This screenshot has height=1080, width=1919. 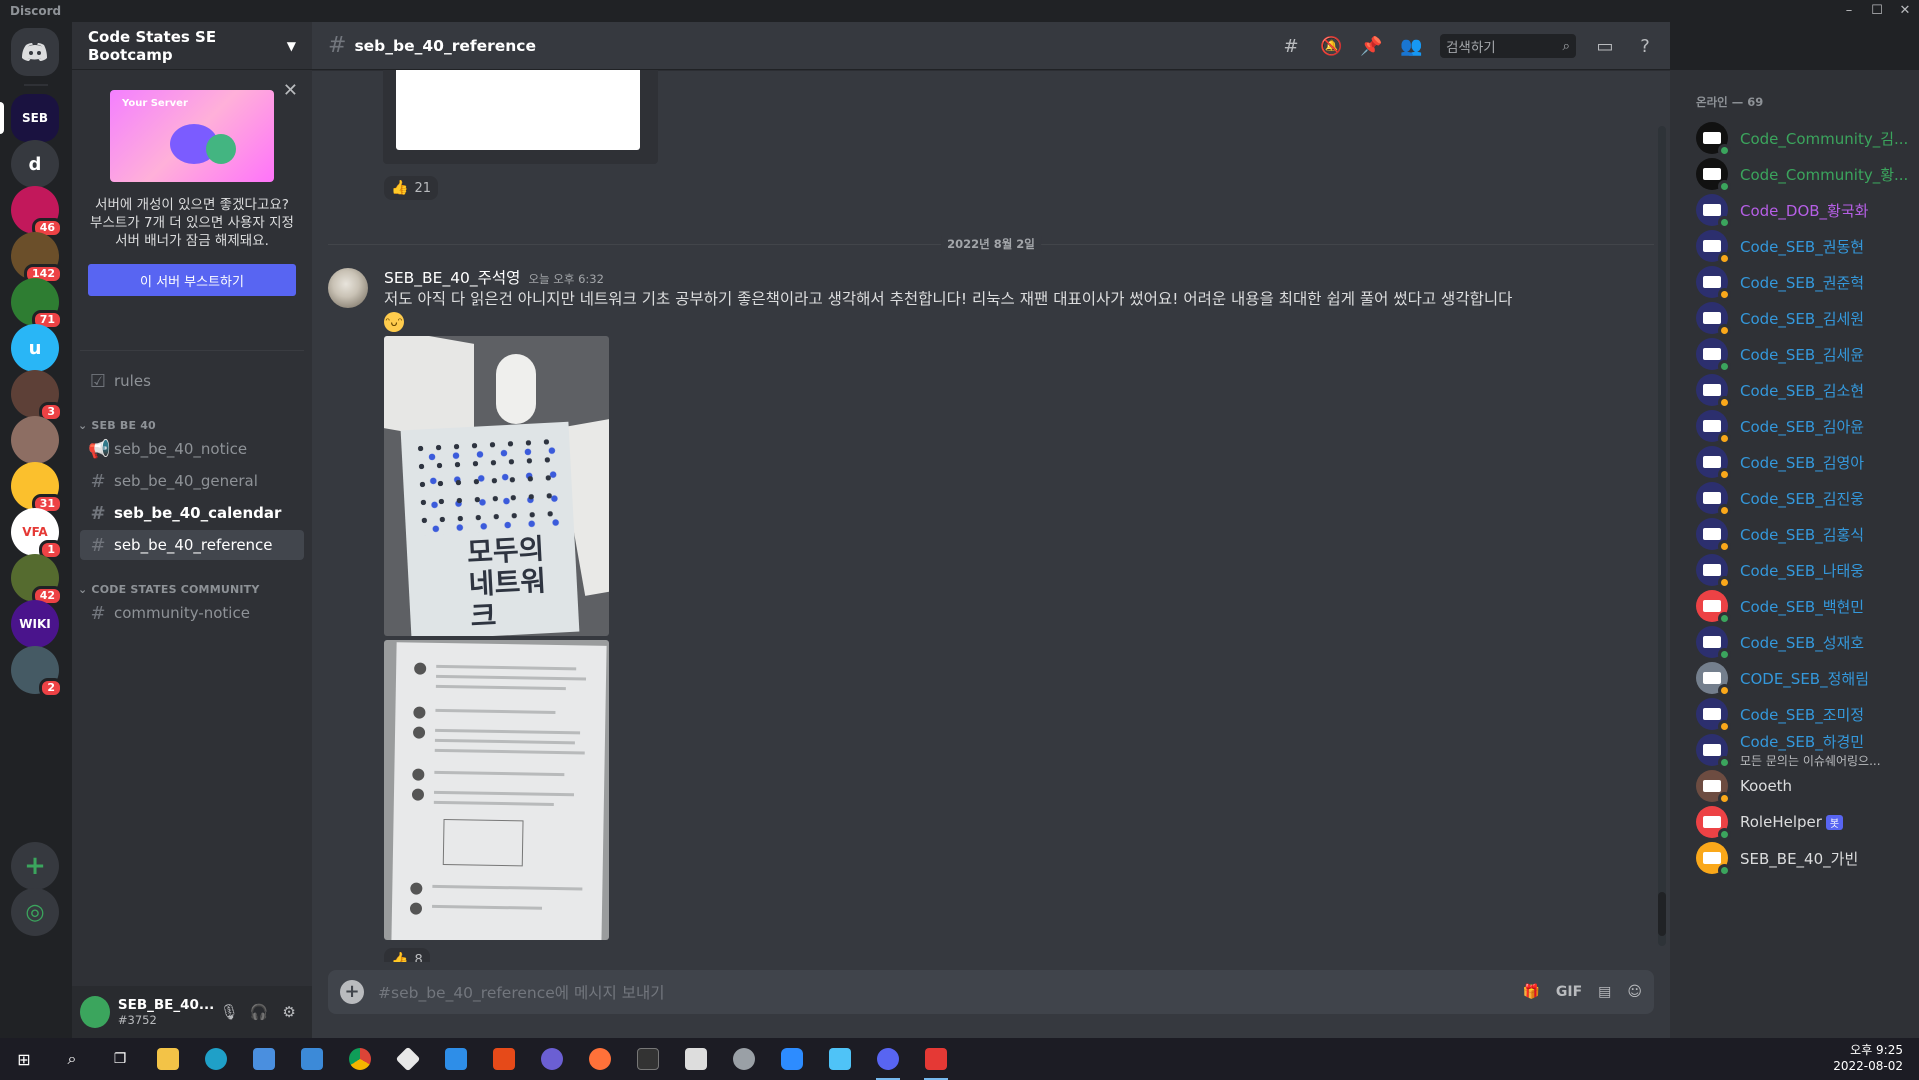 What do you see at coordinates (37, 304) in the screenshot?
I see `server-icon: 71` at bounding box center [37, 304].